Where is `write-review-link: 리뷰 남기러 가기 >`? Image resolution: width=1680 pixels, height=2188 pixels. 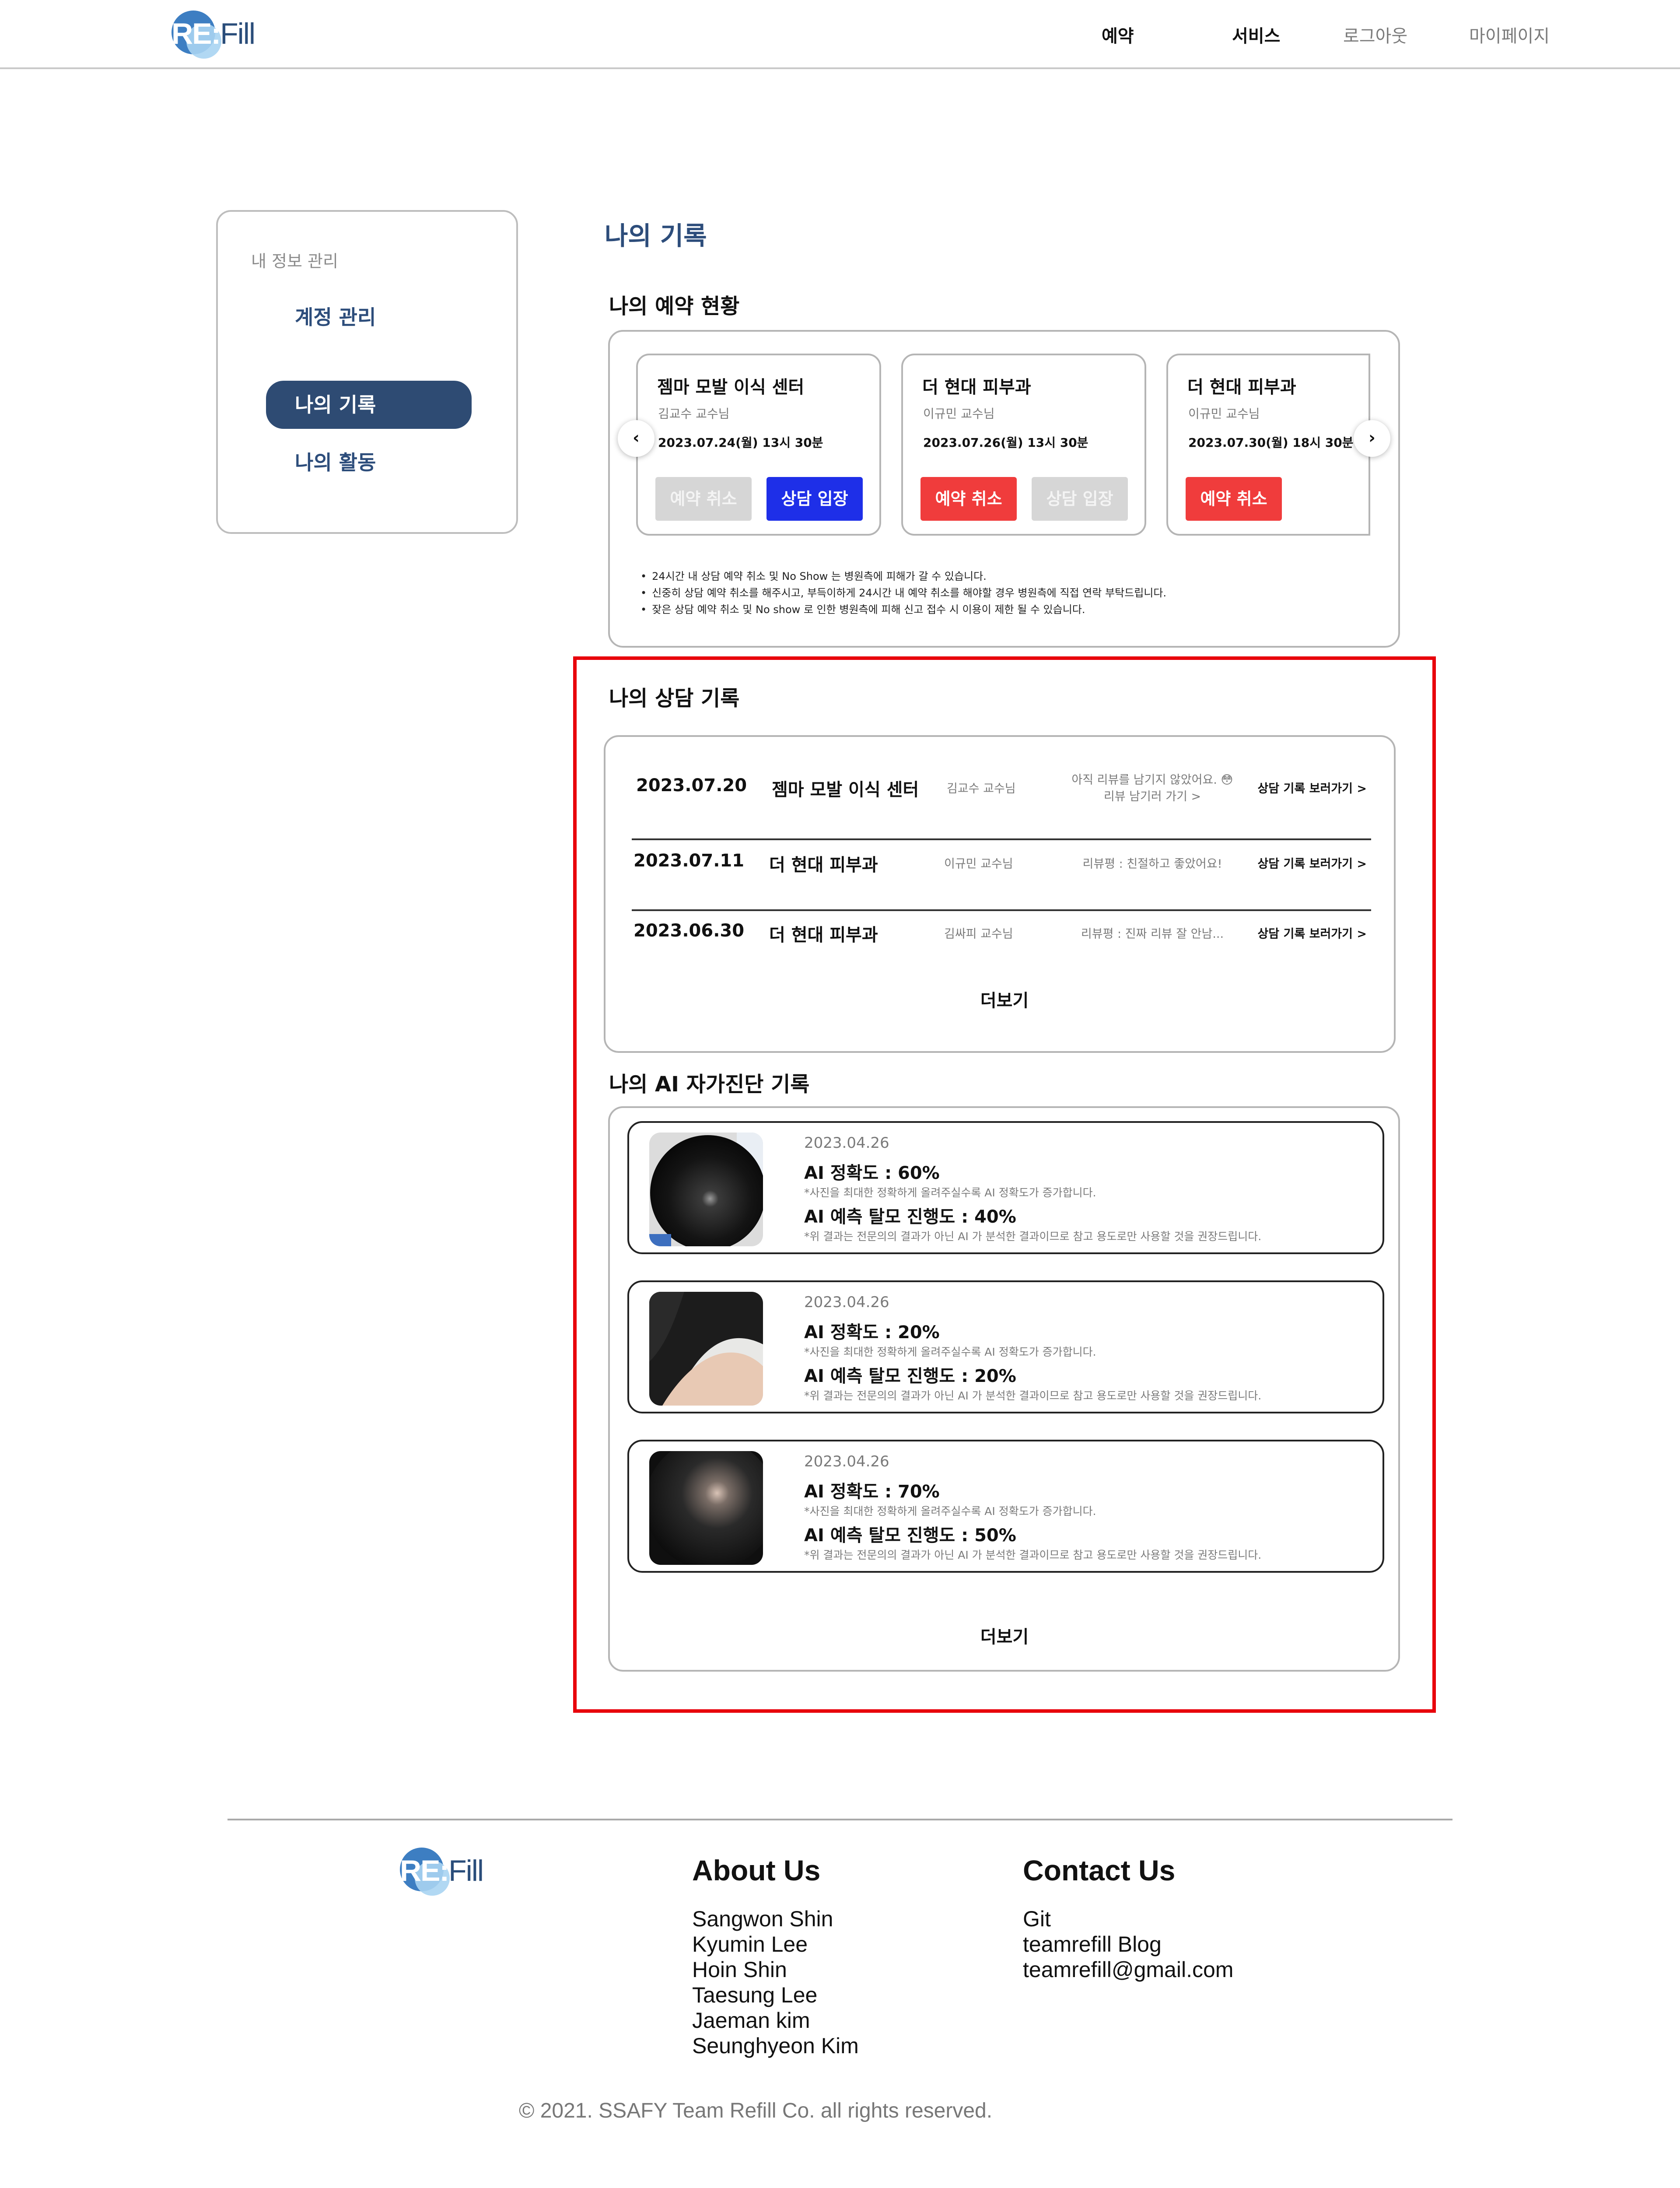 write-review-link: 리뷰 남기러 가기 > is located at coordinates (1152, 797).